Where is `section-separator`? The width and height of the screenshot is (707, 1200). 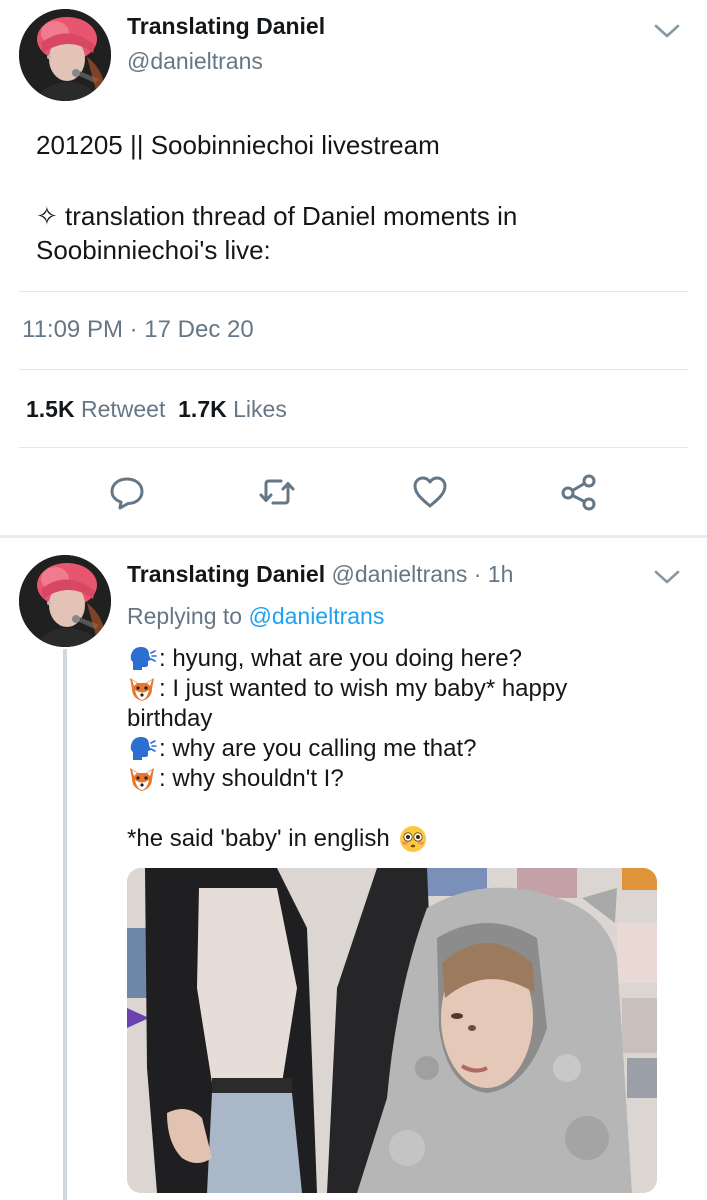
section-separator is located at coordinates (353, 536).